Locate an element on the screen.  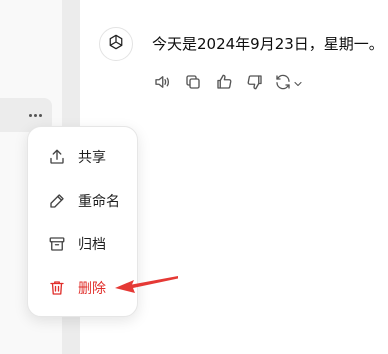
thumbs-down-button is located at coordinates (255, 84).